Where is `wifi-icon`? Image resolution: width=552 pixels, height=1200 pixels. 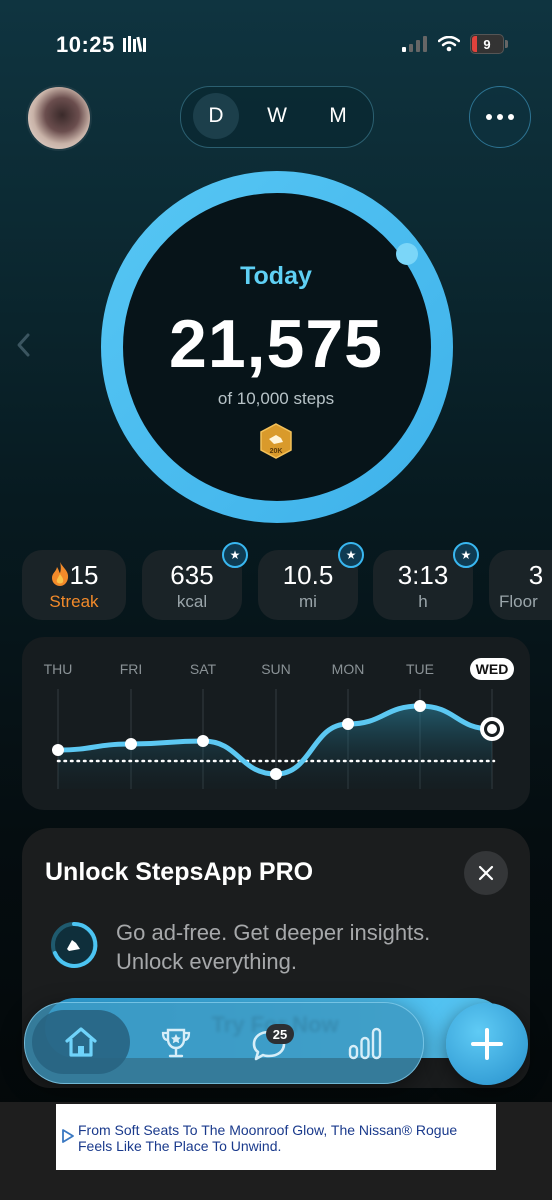
wifi-icon is located at coordinates (449, 44).